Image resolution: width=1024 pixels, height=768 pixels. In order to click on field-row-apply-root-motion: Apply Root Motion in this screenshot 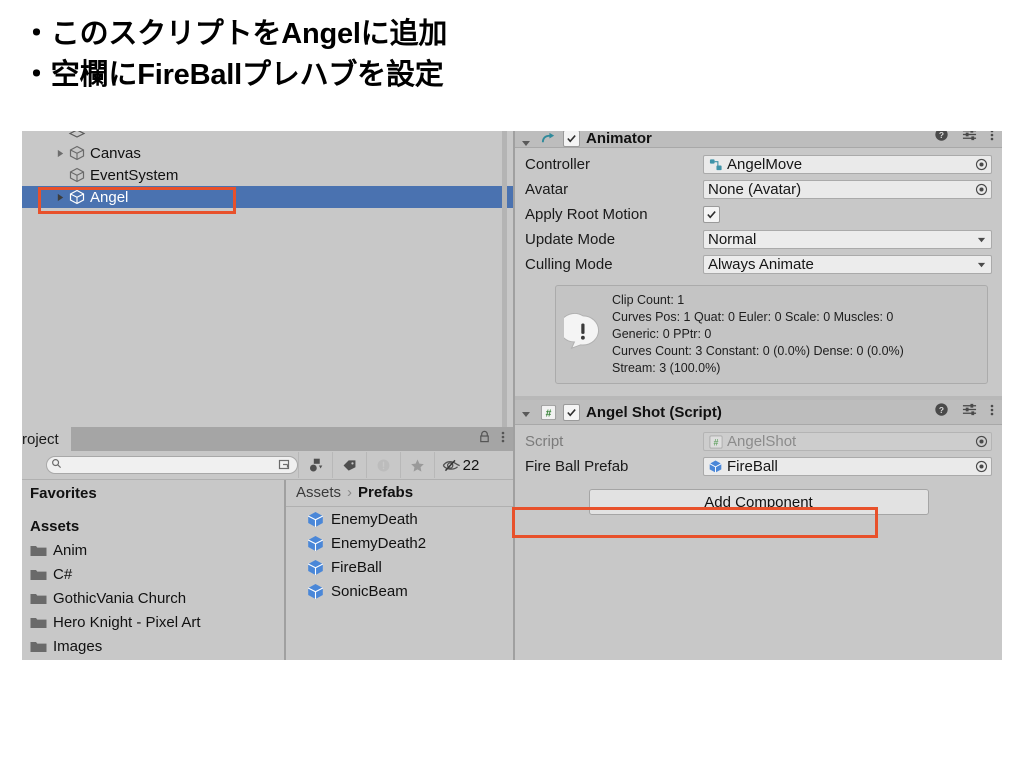, I will do `click(758, 214)`.